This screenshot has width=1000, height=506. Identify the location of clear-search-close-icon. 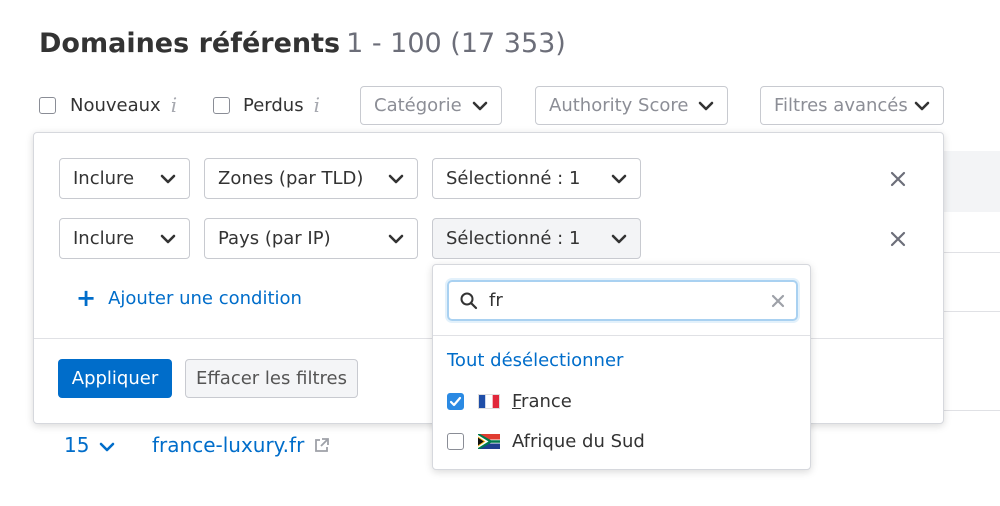
(778, 301).